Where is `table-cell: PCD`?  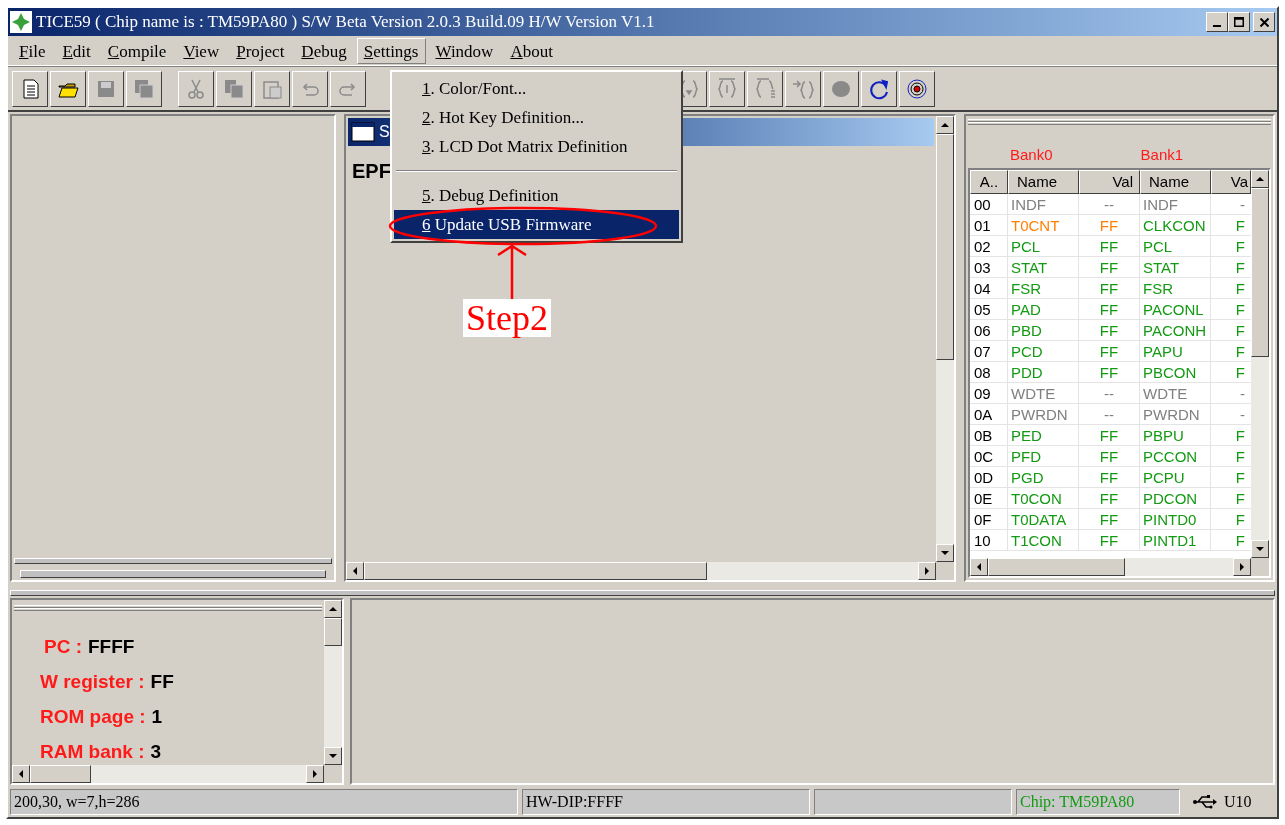
table-cell: PCD is located at coordinates (1043, 351).